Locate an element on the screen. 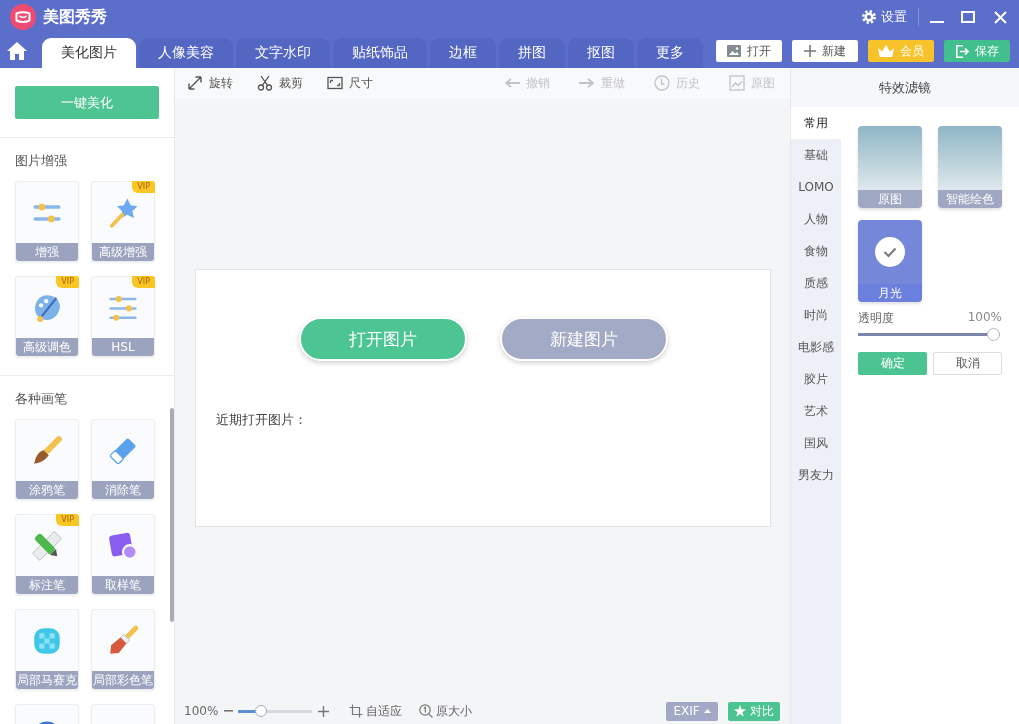 This screenshot has width=1019, height=724. tab: 美化图片 is located at coordinates (89, 53).